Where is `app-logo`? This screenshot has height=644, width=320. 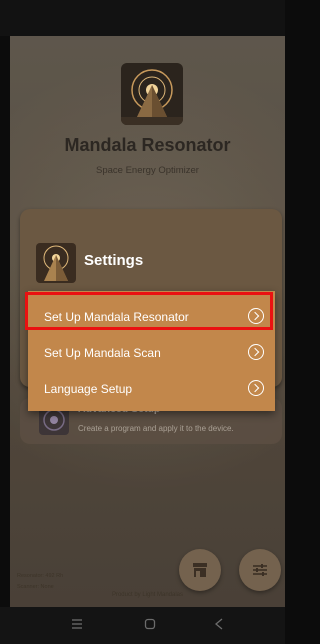 app-logo is located at coordinates (152, 94).